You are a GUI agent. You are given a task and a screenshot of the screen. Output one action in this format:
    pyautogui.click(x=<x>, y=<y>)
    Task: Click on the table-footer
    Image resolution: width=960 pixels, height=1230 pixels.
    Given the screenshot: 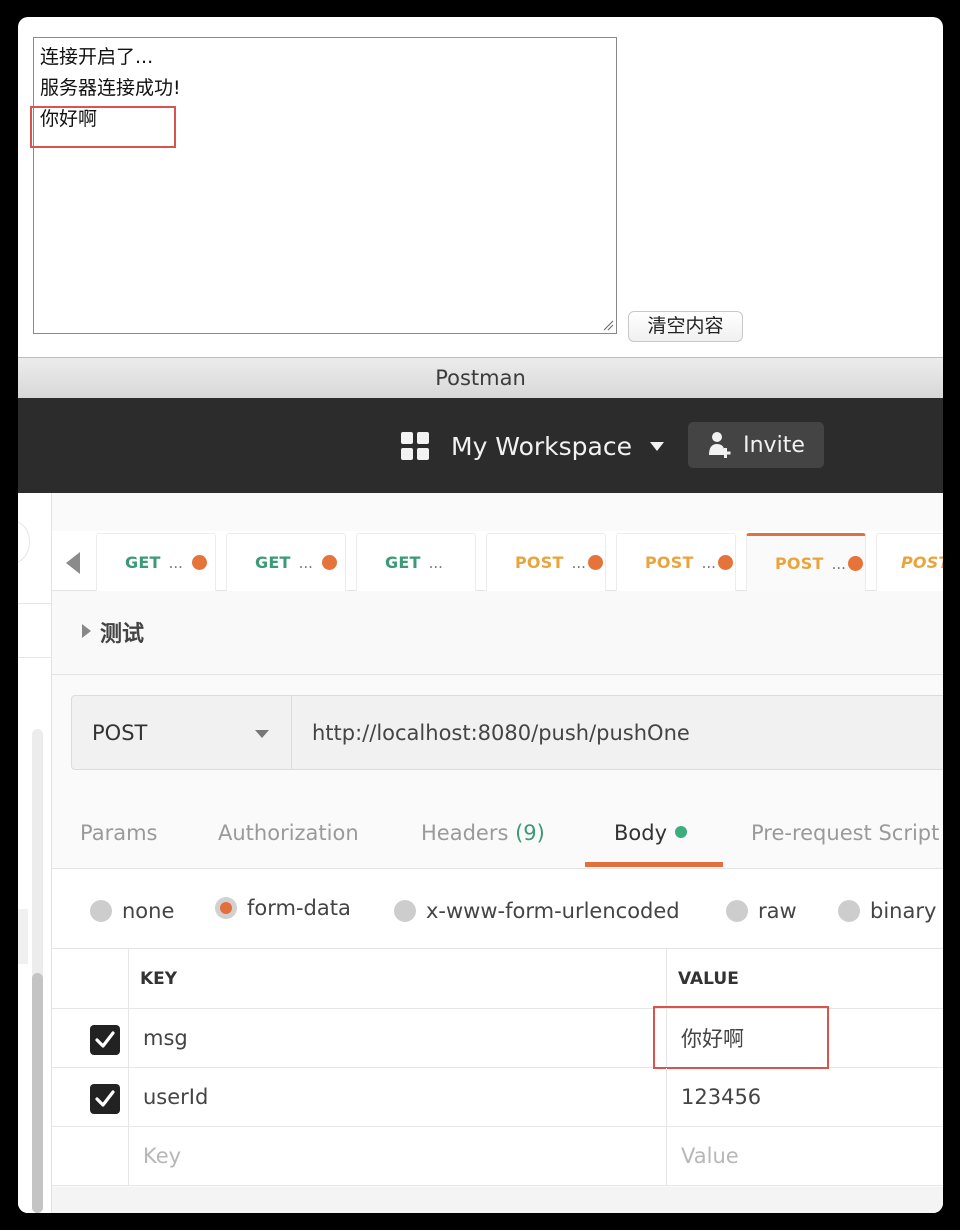 What is the action you would take?
    pyautogui.click(x=497, y=1200)
    